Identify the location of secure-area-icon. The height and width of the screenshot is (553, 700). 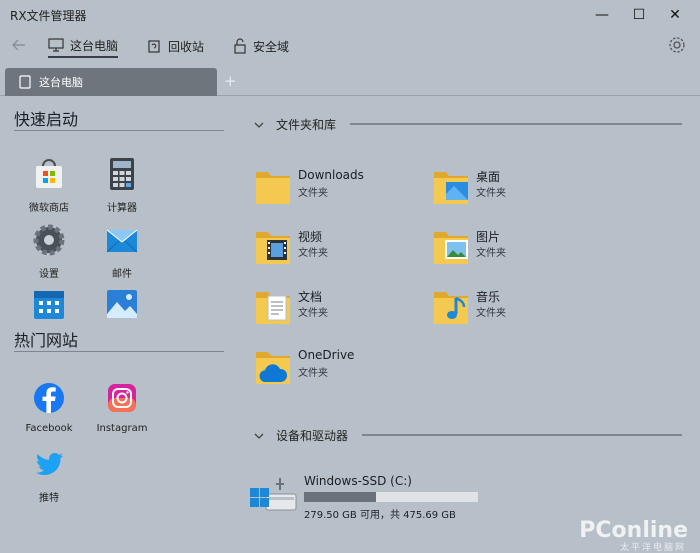
(240, 46).